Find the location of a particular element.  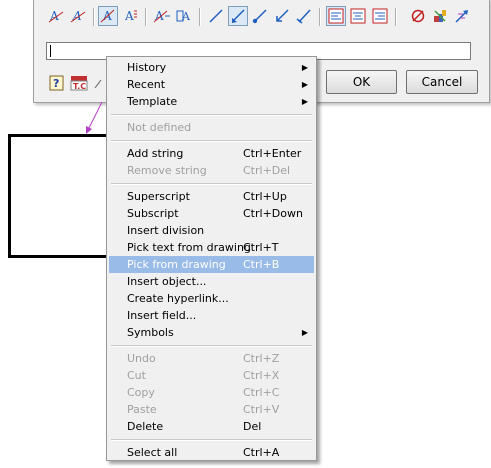

menu-item-label: Undo is located at coordinates (141, 358).